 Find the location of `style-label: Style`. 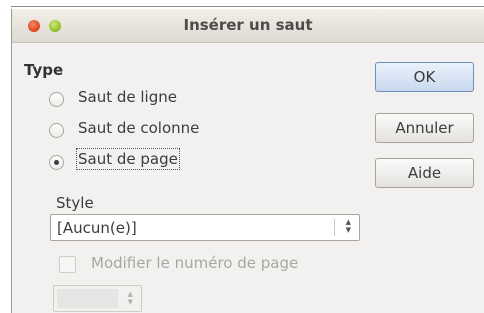

style-label: Style is located at coordinates (75, 203).